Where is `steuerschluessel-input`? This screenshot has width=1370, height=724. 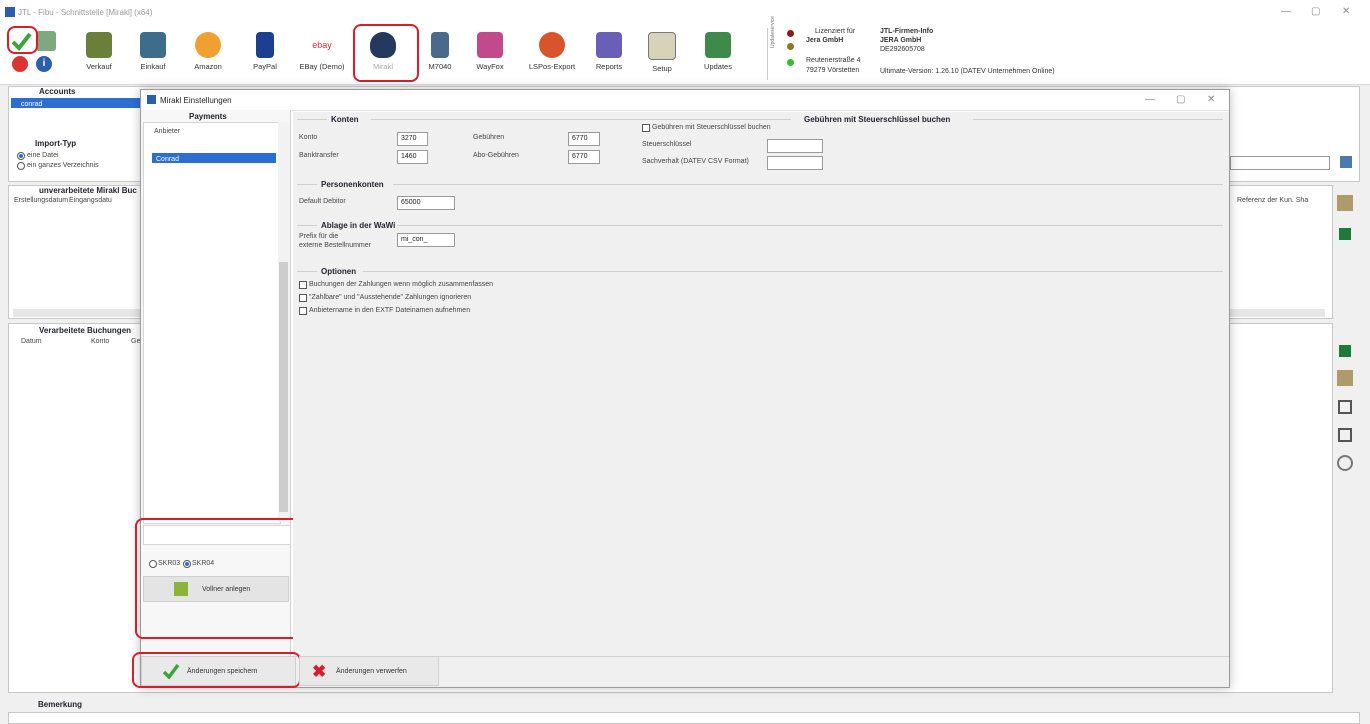 steuerschluessel-input is located at coordinates (795, 146).